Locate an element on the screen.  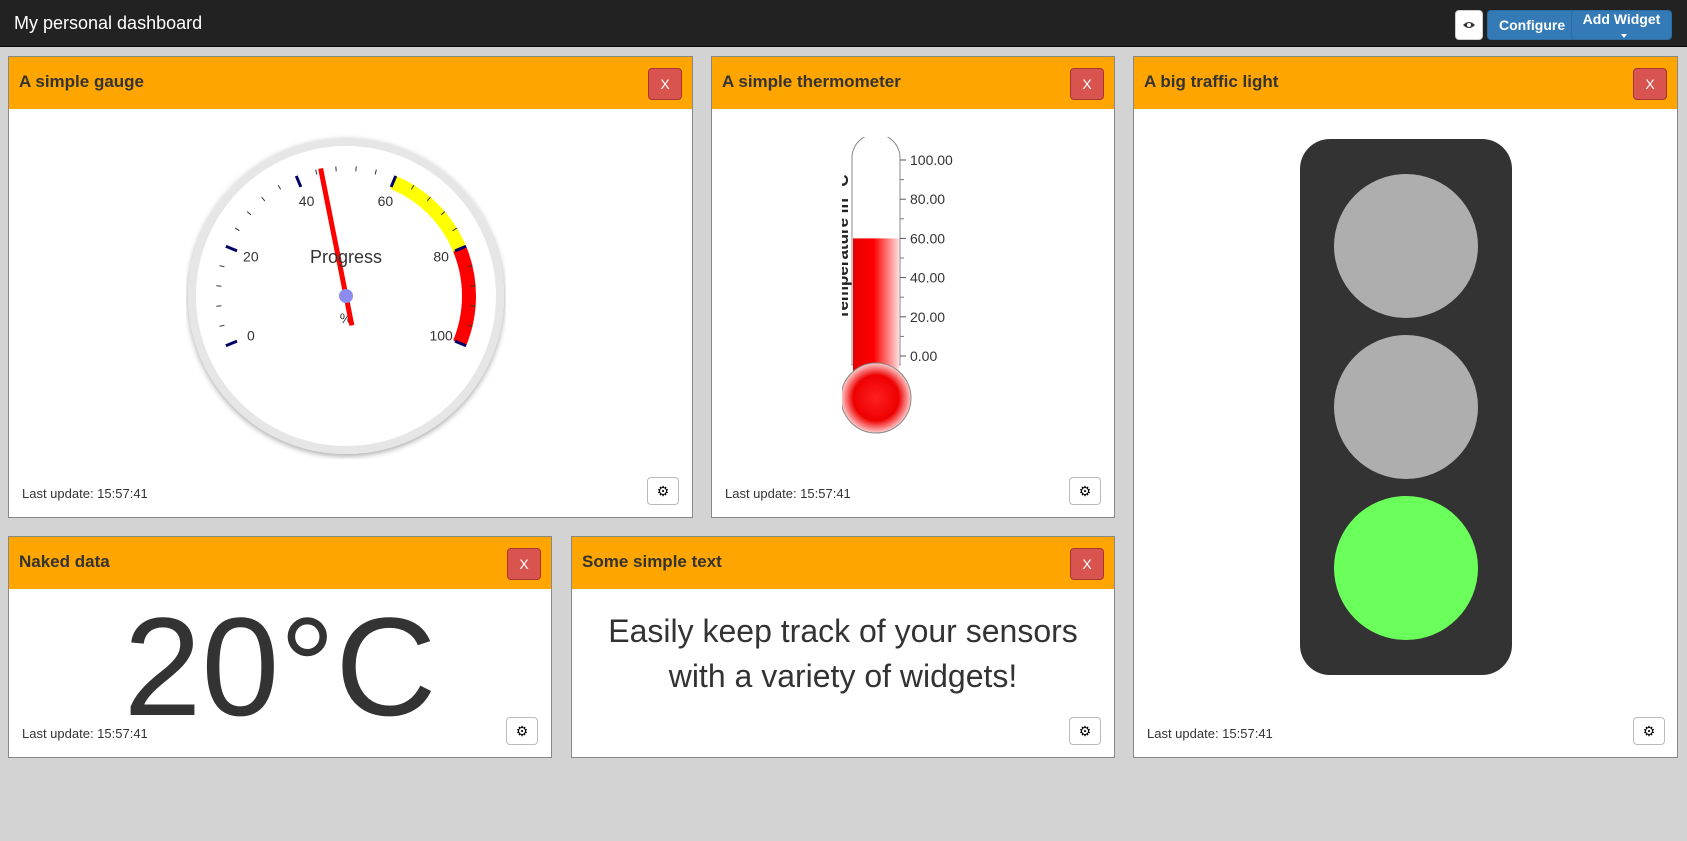
traffic-light-yellow is located at coordinates (1406, 407).